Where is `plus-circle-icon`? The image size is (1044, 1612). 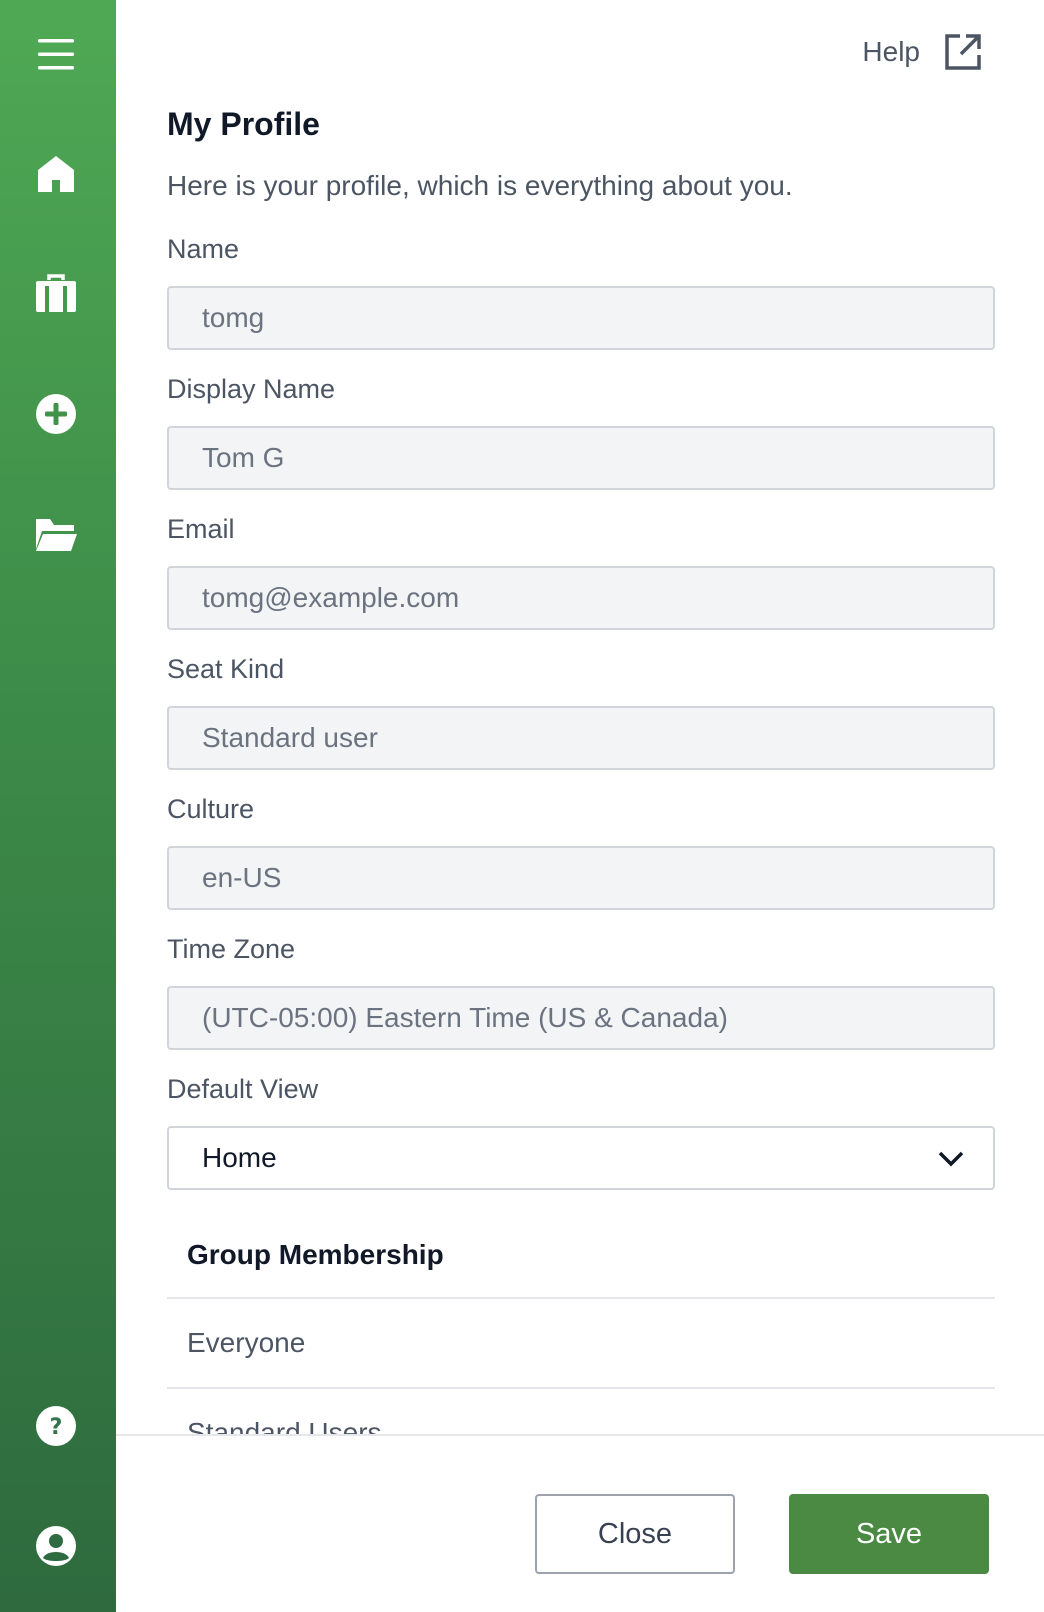
plus-circle-icon is located at coordinates (56, 414).